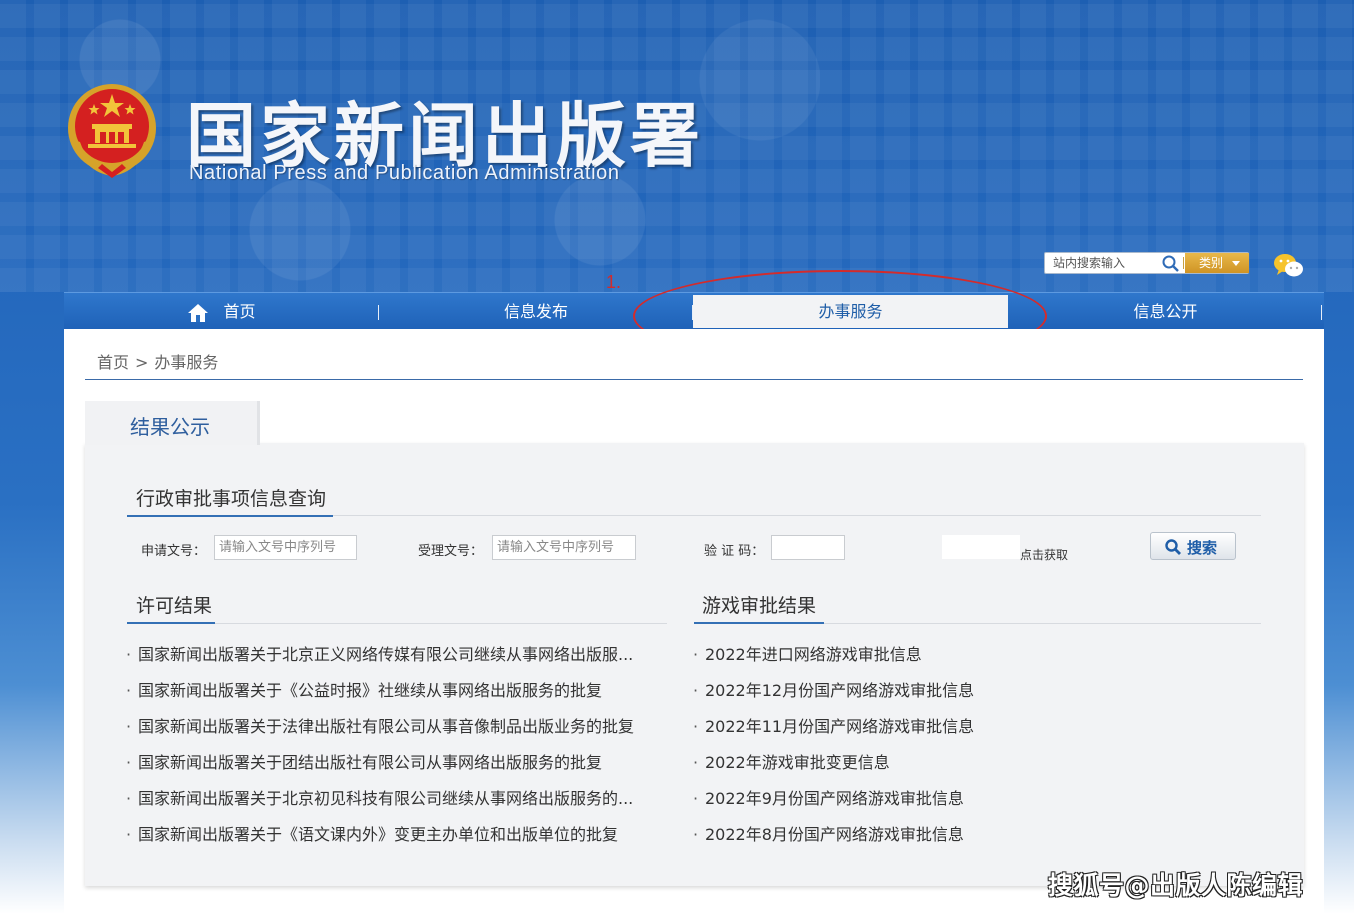 Image resolution: width=1354 pixels, height=914 pixels. Describe the element at coordinates (614, 282) in the screenshot. I see `annotation-number: 1.` at that location.